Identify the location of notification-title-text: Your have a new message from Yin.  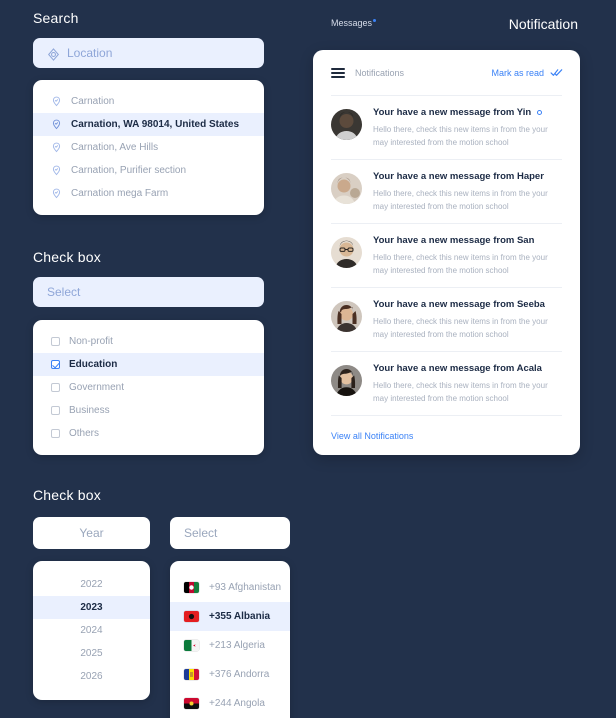
(452, 112).